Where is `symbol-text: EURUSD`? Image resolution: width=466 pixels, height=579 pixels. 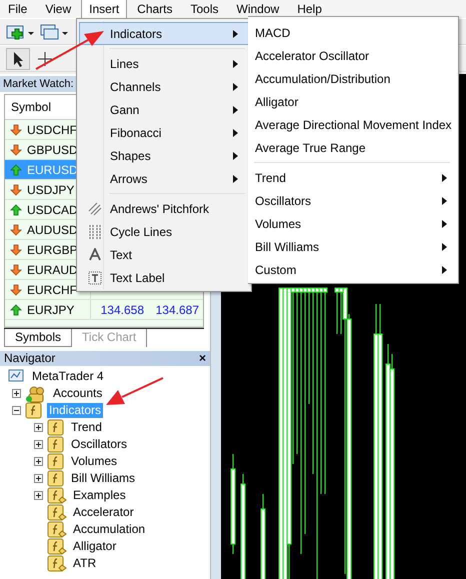
symbol-text: EURUSD is located at coordinates (52, 169).